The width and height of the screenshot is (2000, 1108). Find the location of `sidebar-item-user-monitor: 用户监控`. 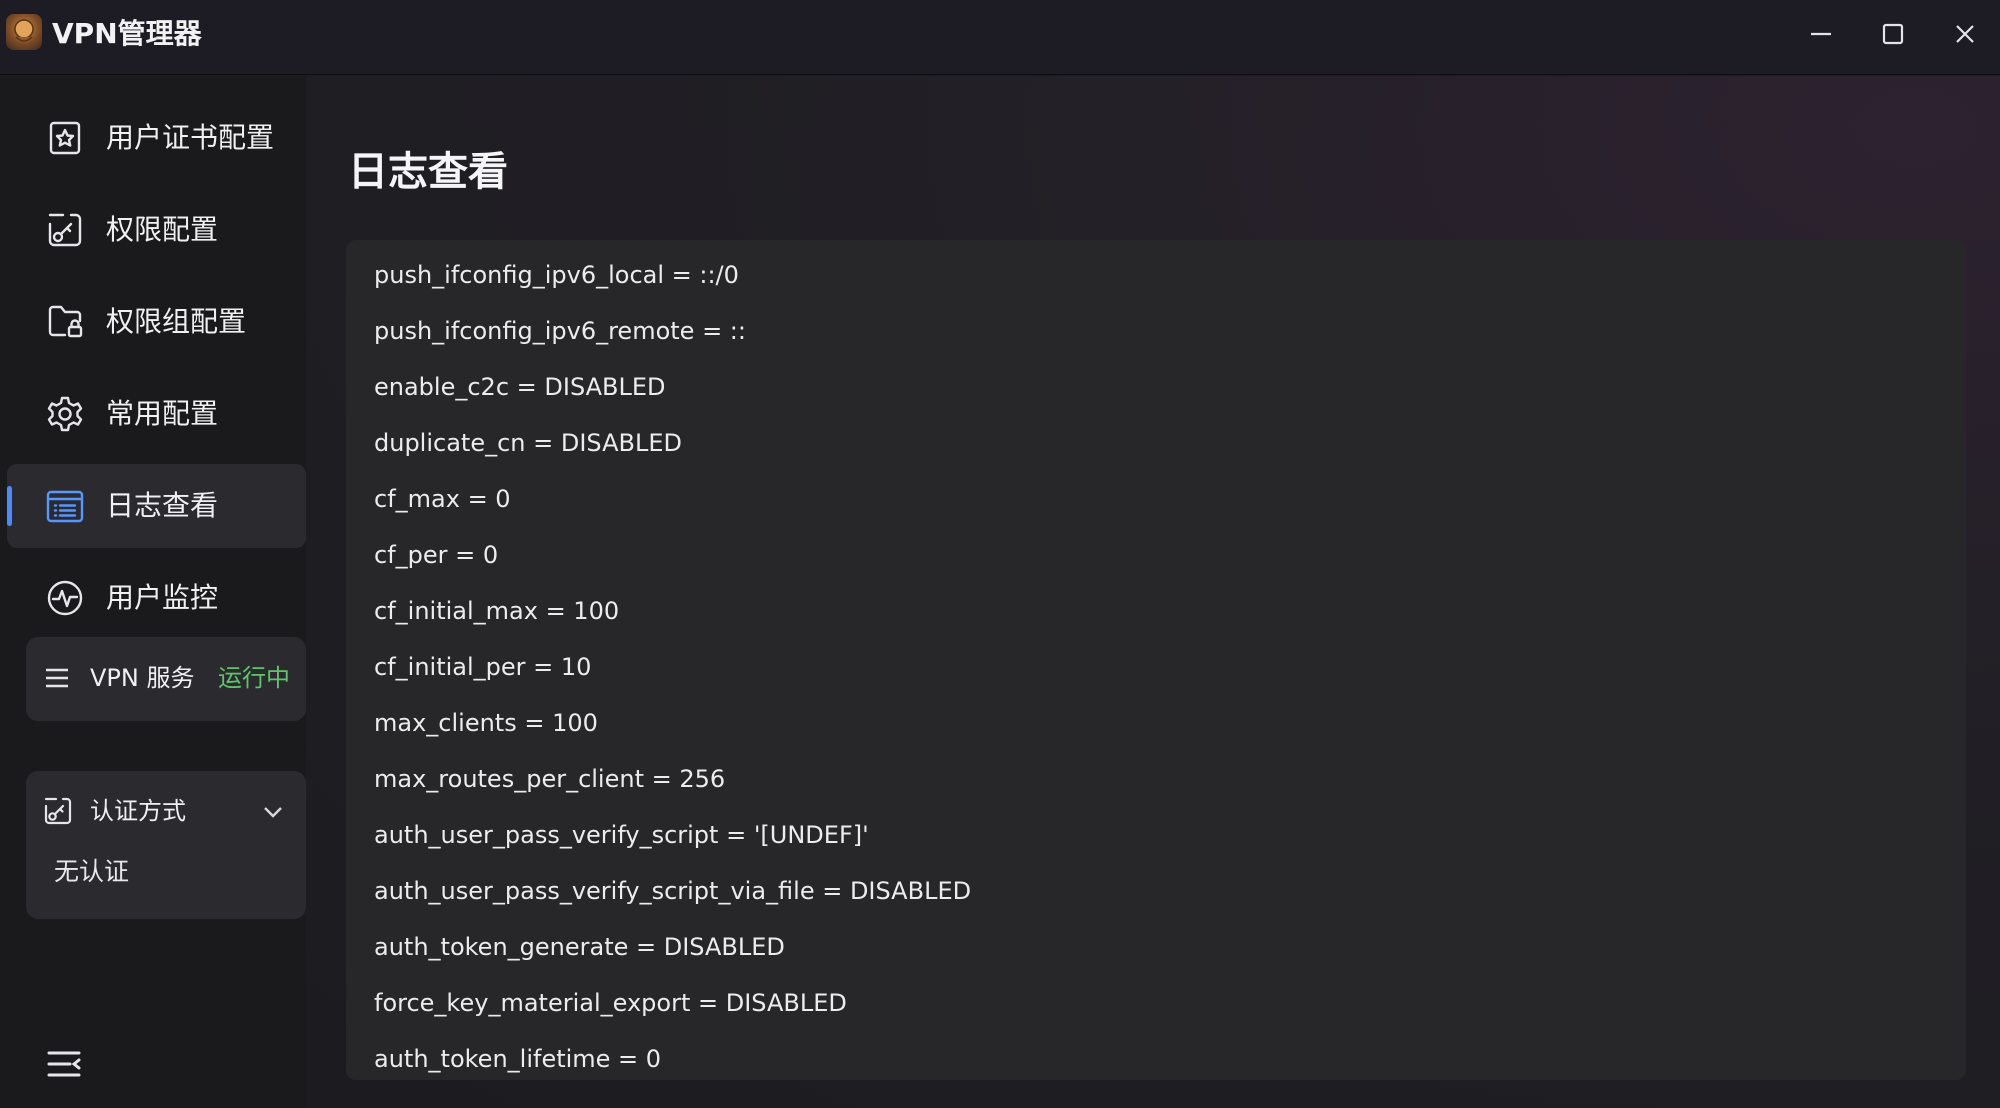

sidebar-item-user-monitor: 用户监控 is located at coordinates (156, 598).